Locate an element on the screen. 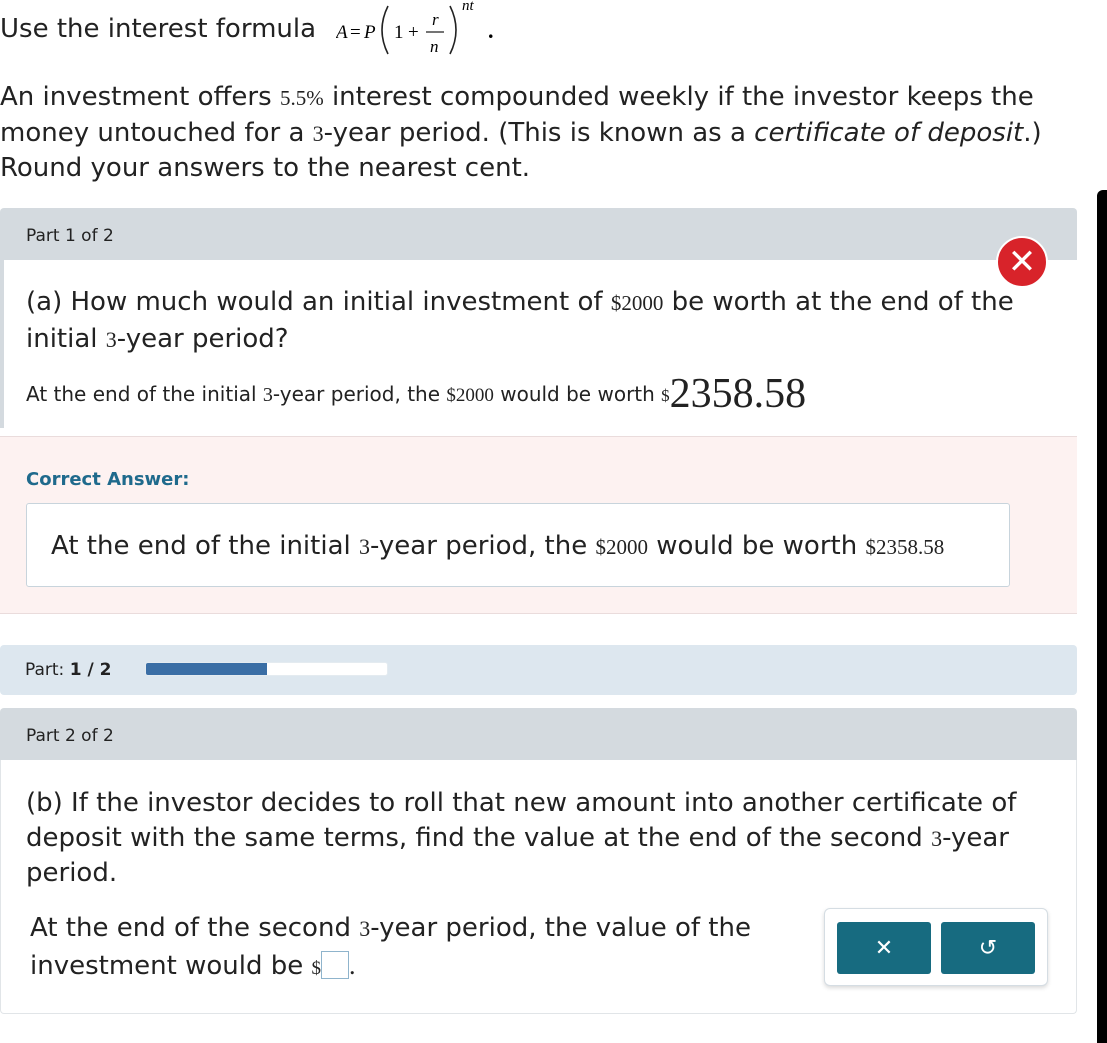 The width and height of the screenshot is (1107, 1043). formula-one: 1 is located at coordinates (399, 32).